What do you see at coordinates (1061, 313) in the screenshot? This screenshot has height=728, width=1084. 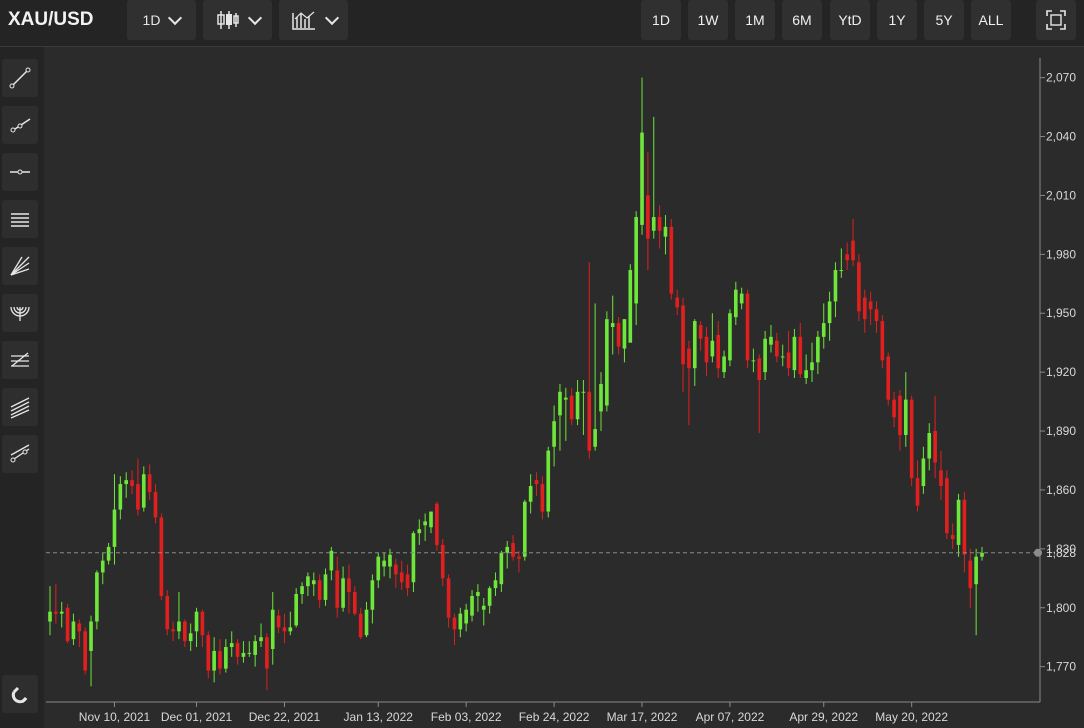 I see `y-tick-label: 1,950` at bounding box center [1061, 313].